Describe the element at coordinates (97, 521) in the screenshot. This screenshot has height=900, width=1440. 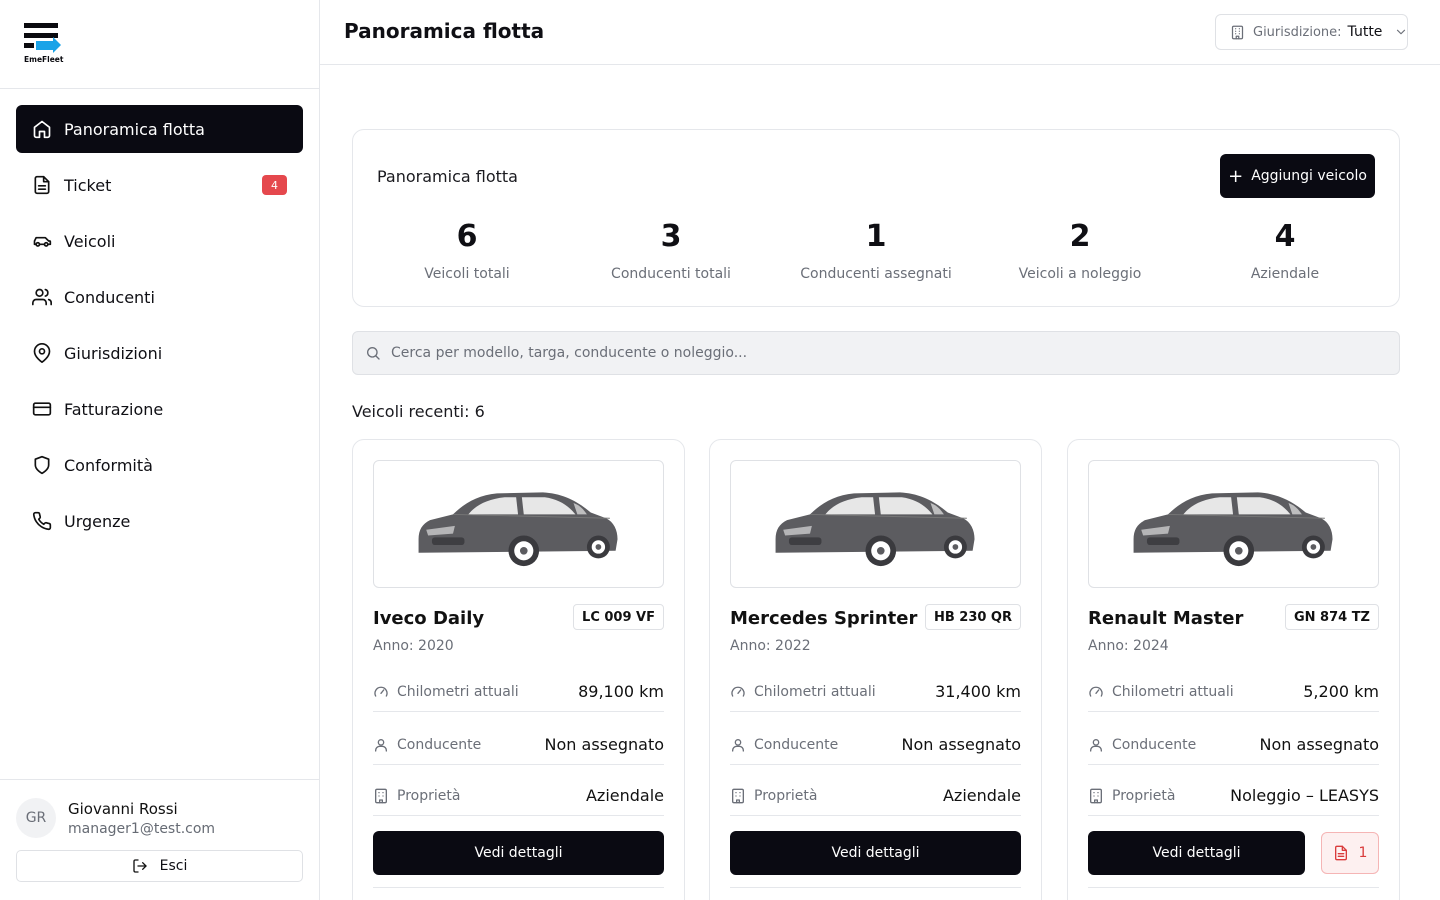
I see `sidebar-item-label: Urgenze` at that location.